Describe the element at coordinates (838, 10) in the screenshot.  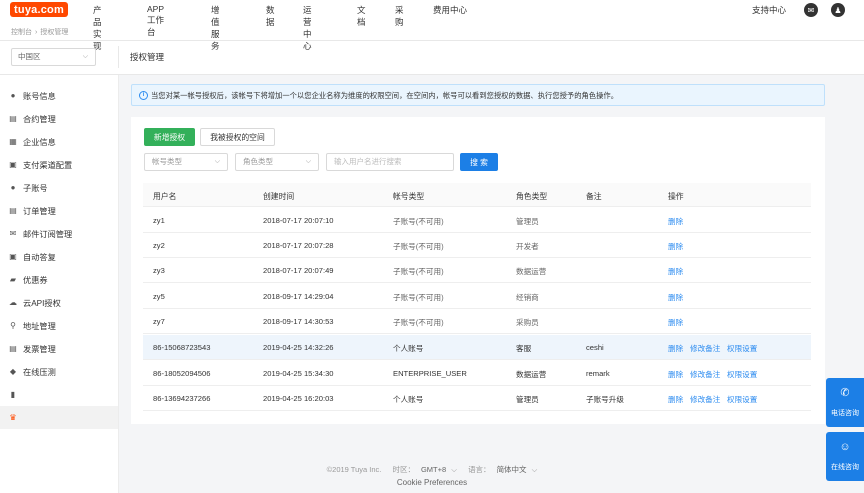
I see `avatar: ♟` at that location.